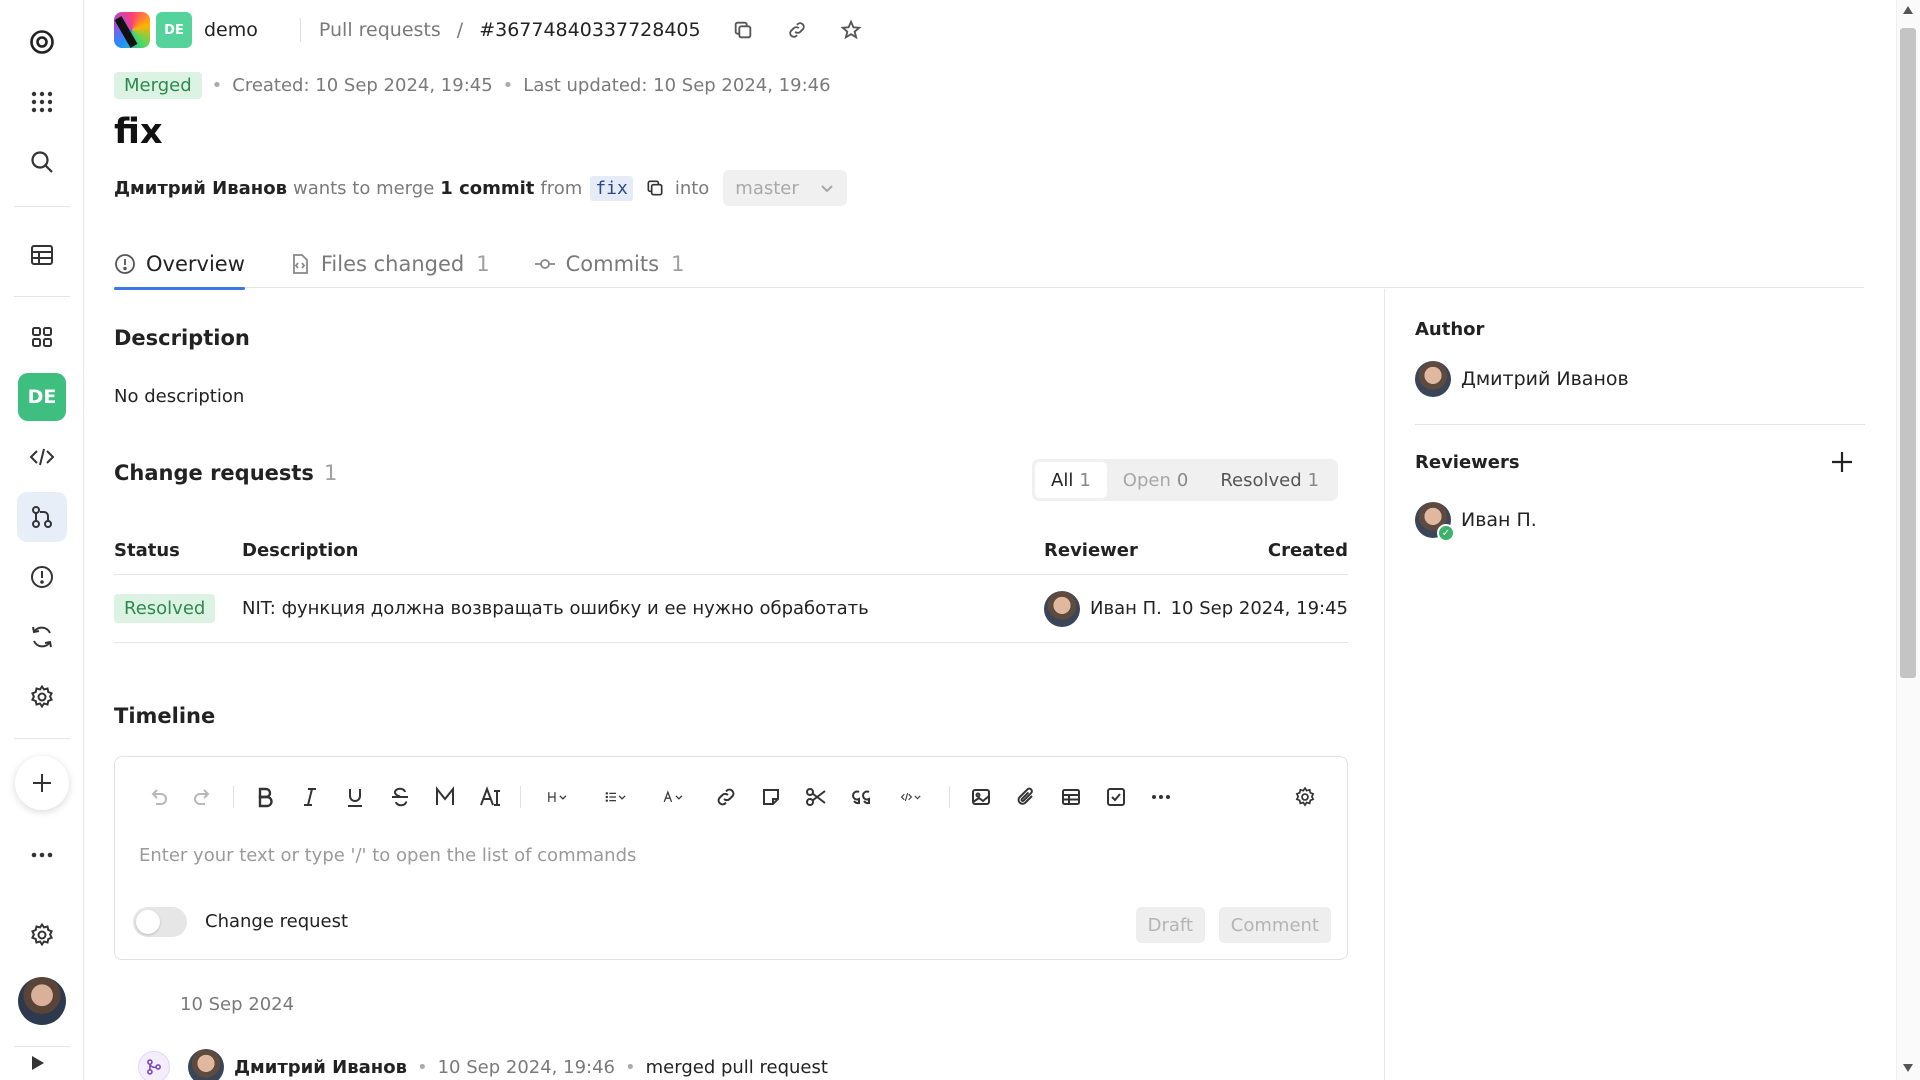 The image size is (1920, 1080). I want to click on col-description: Description, so click(300, 550).